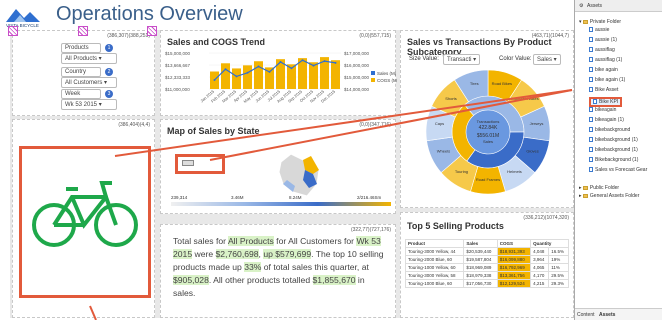 The width and height of the screenshot is (662, 320). I want to click on tab-content: Content, so click(586, 315).